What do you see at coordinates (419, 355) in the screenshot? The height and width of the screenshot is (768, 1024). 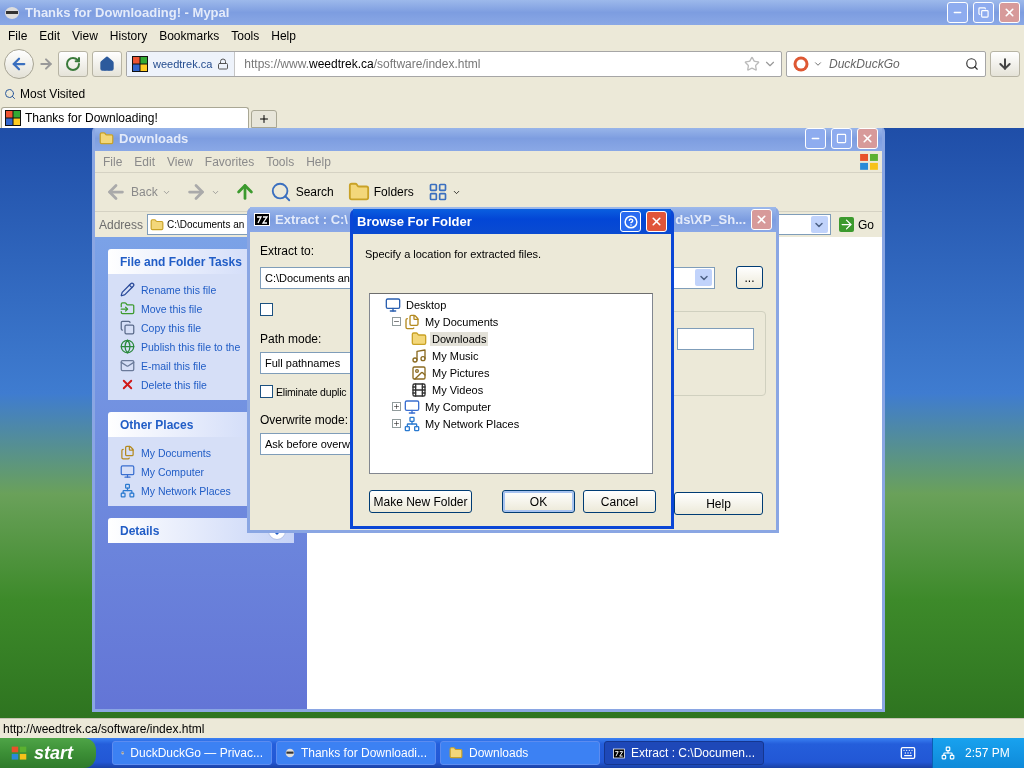 I see `music-icon` at bounding box center [419, 355].